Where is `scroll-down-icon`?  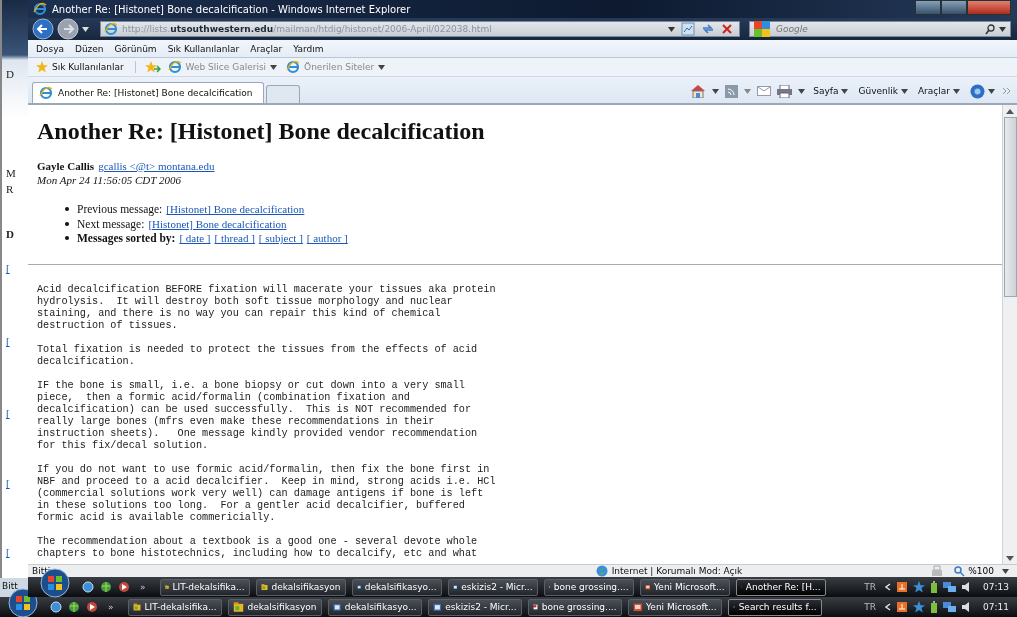 scroll-down-icon is located at coordinates (1010, 558).